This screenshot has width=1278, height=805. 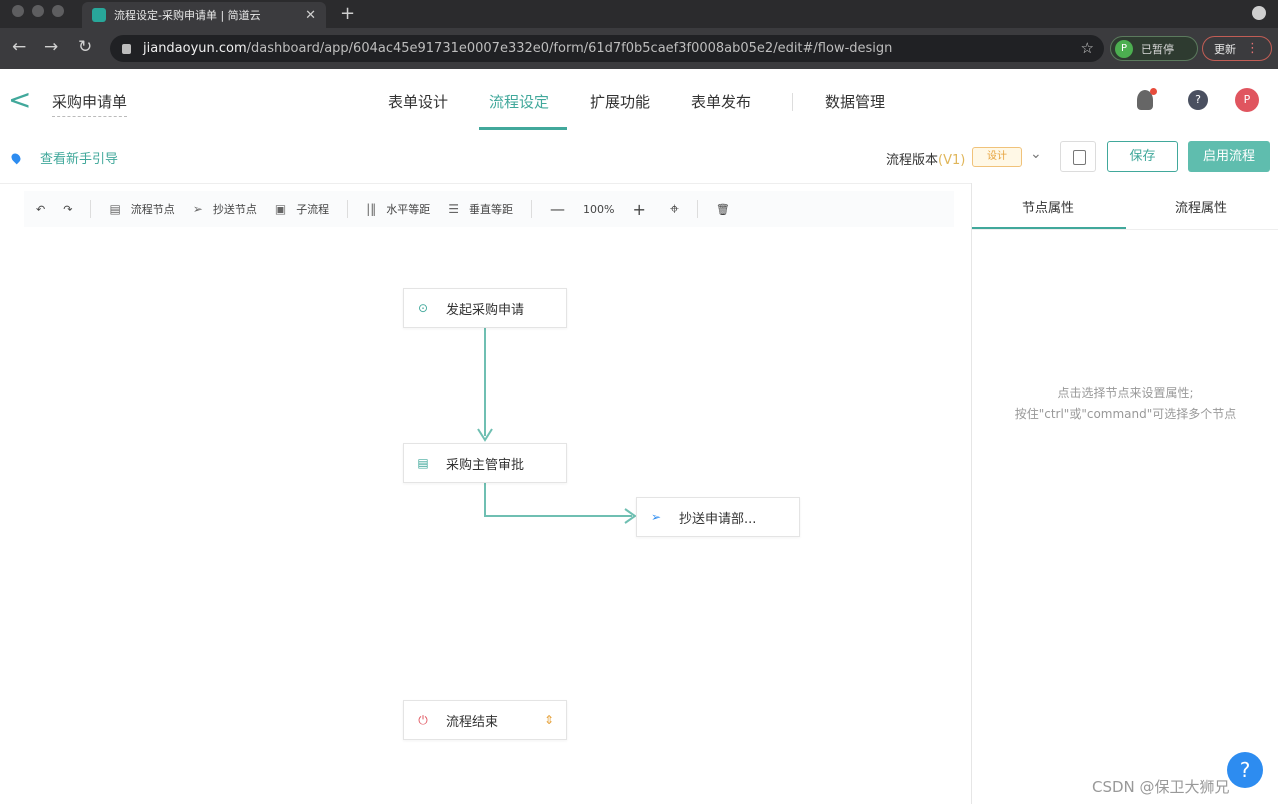 I want to click on form-icon: ▤, so click(x=423, y=463).